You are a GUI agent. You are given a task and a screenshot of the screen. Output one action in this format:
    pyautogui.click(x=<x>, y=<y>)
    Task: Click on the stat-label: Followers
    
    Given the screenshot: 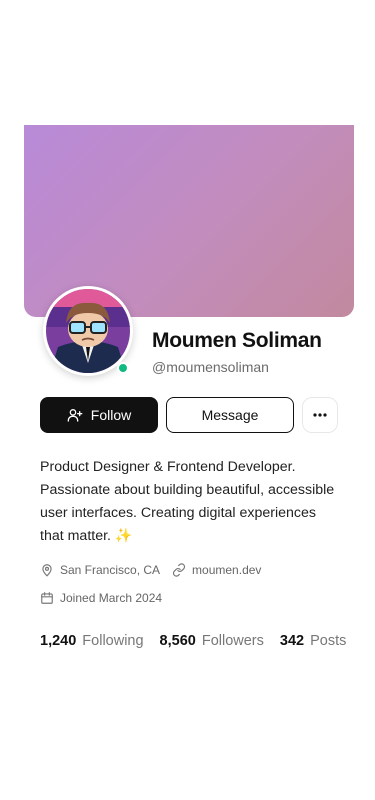 What is the action you would take?
    pyautogui.click(x=232, y=641)
    